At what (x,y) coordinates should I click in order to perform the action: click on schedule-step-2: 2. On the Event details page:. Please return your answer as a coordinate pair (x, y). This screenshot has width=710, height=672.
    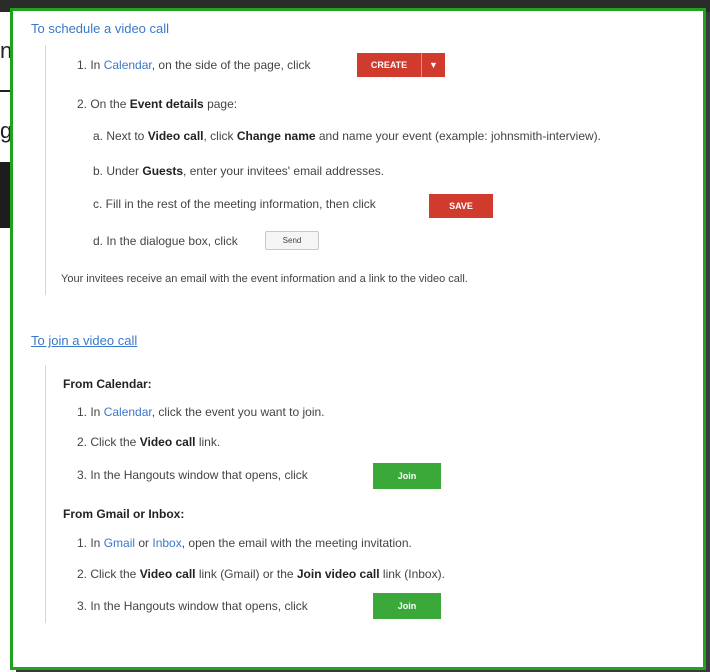
    Looking at the image, I should click on (157, 104).